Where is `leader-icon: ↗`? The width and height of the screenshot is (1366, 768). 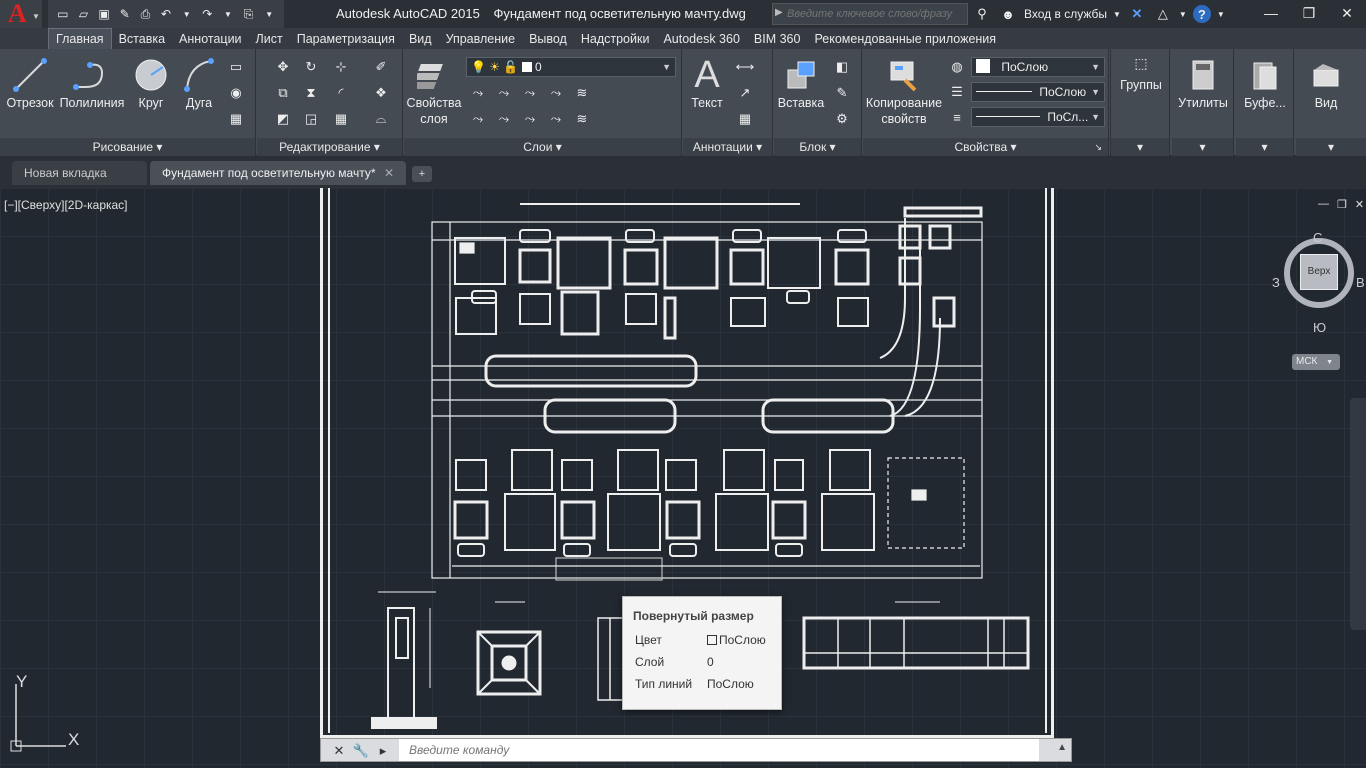
leader-icon: ↗ is located at coordinates (745, 93).